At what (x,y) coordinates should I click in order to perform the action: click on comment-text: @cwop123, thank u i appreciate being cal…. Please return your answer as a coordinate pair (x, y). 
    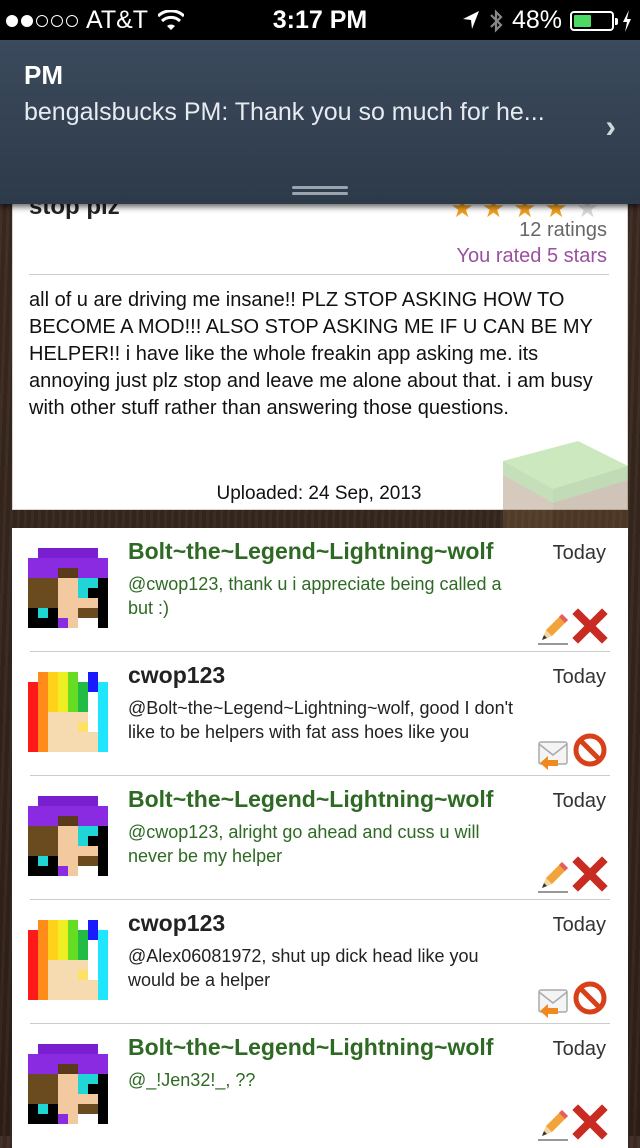
    Looking at the image, I should click on (315, 596).